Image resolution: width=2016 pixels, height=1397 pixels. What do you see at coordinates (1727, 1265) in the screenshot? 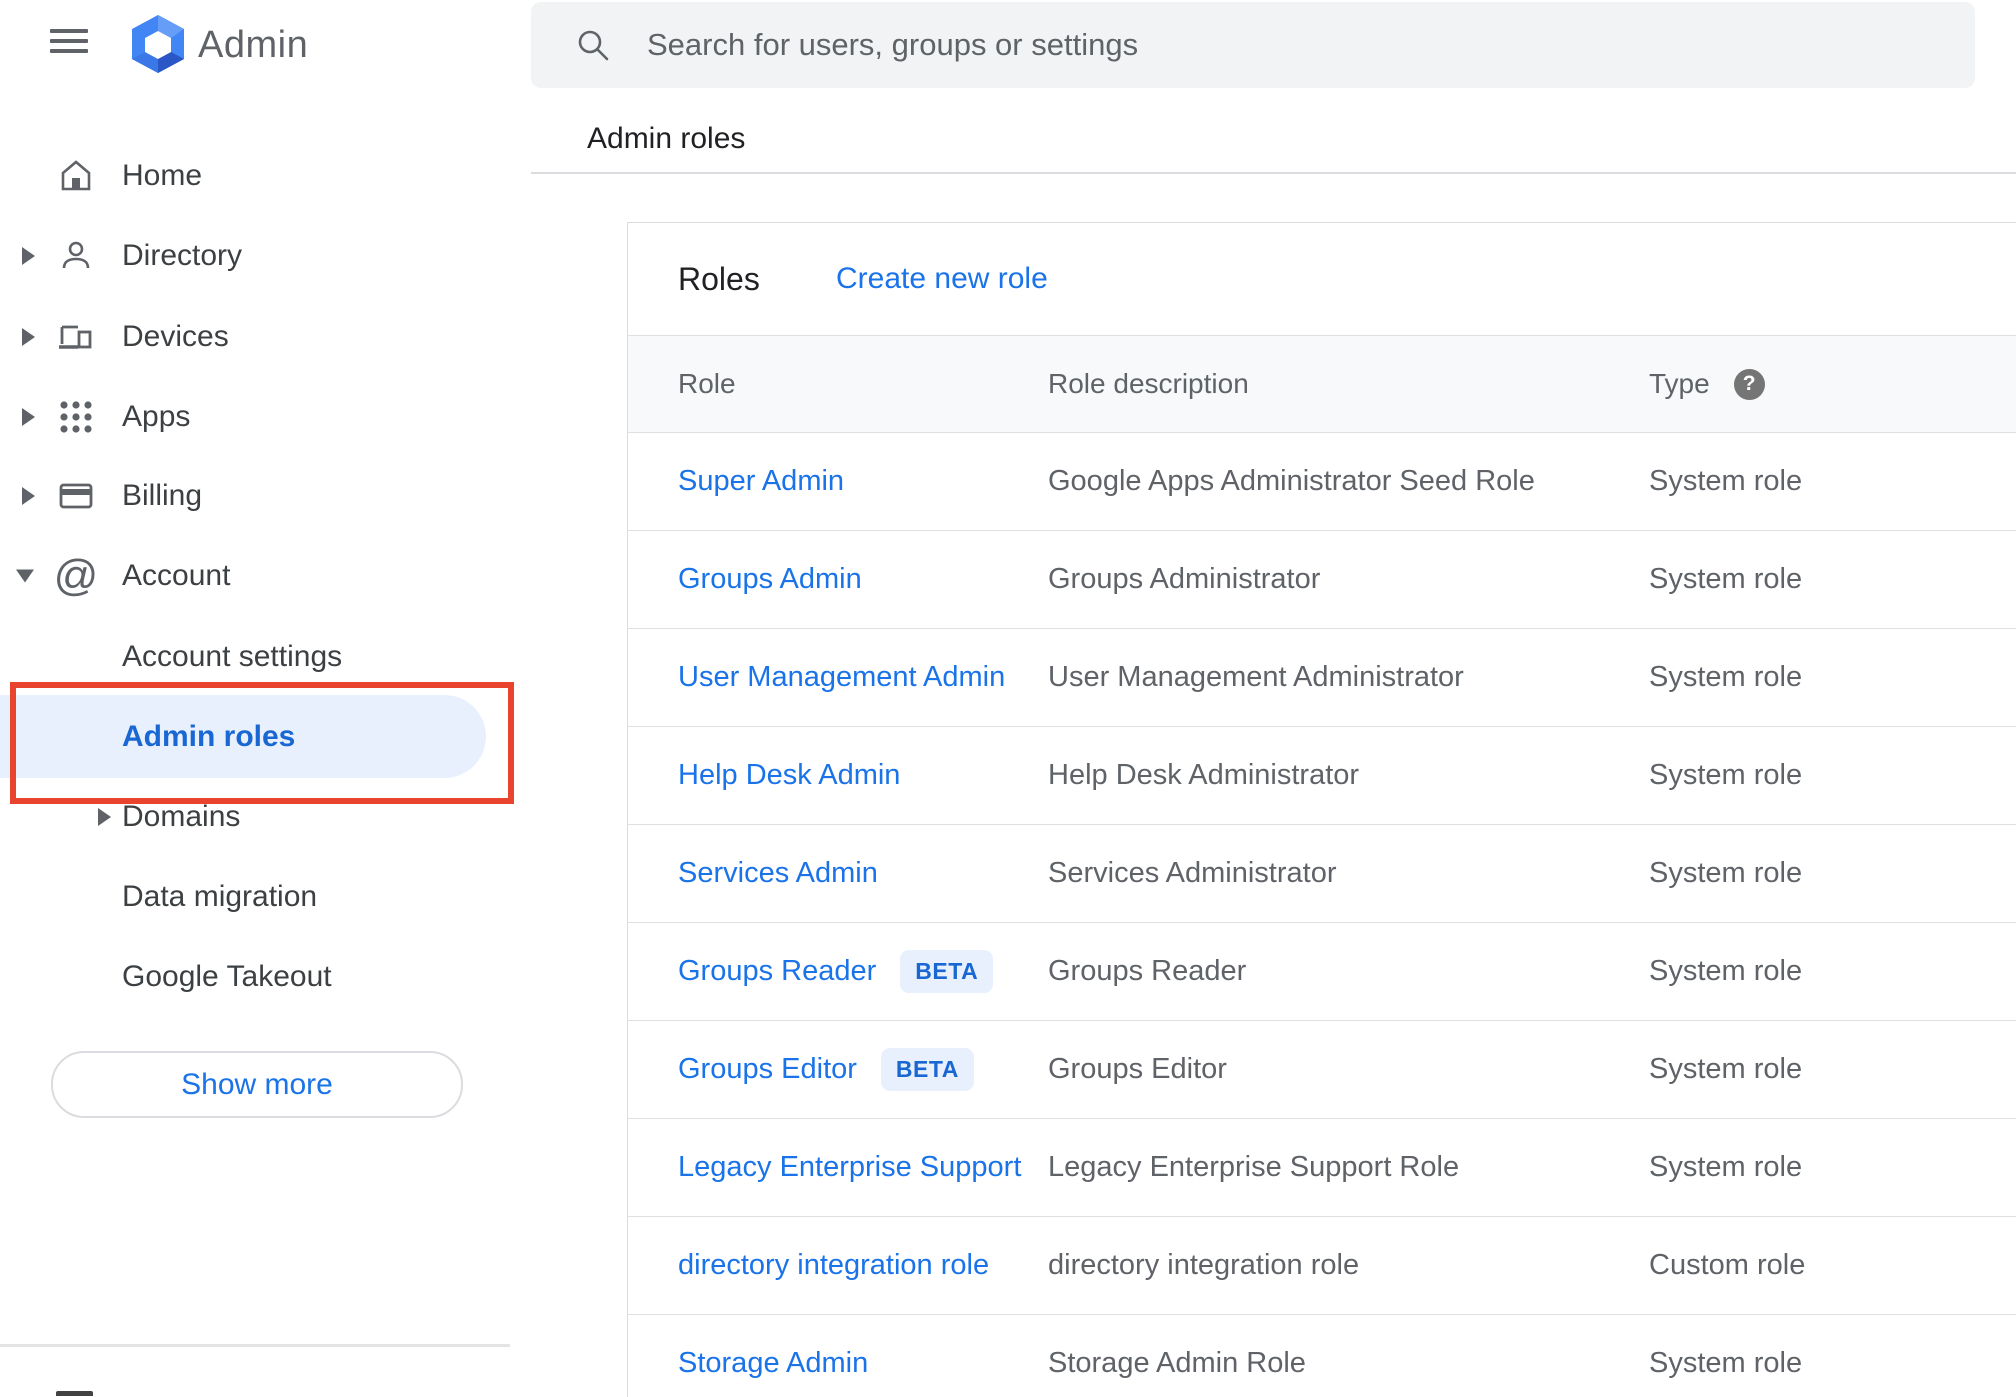
I see `role-type: Custom role` at bounding box center [1727, 1265].